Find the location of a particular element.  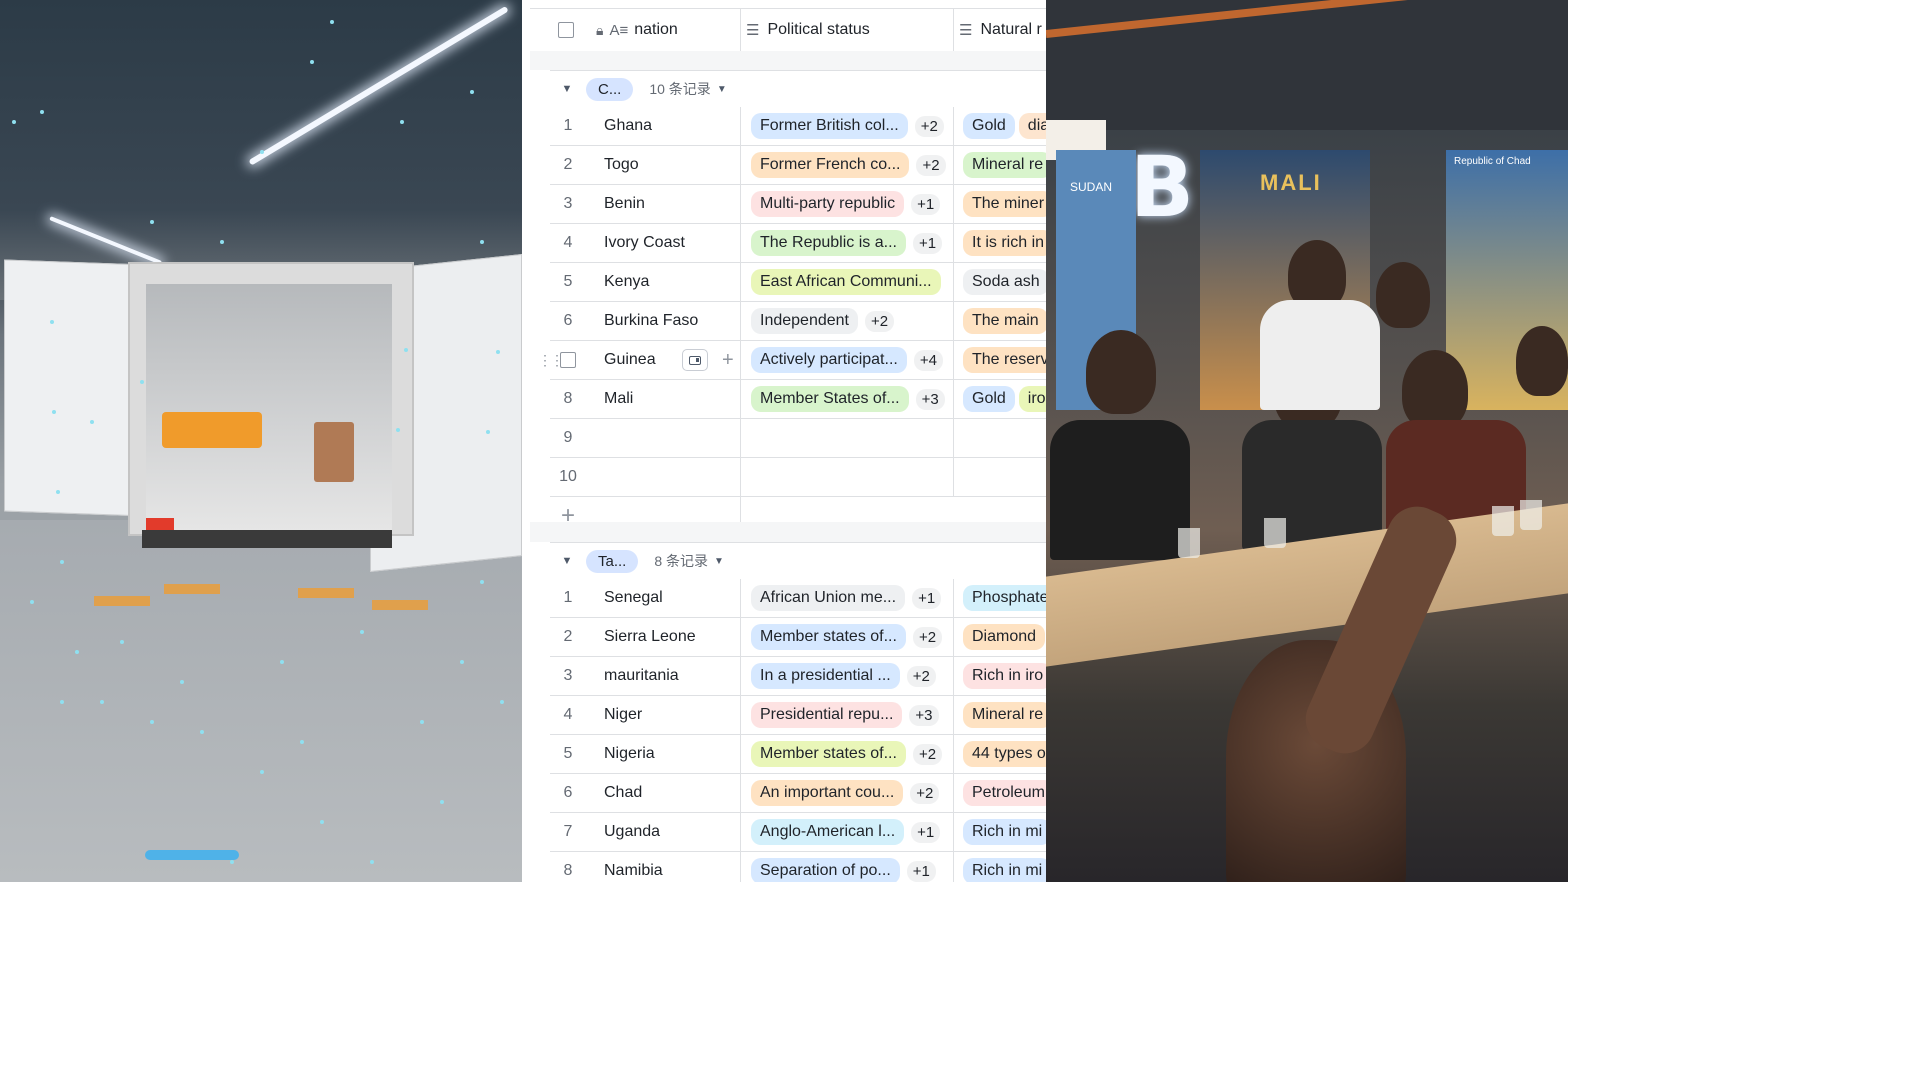

nation-cell: Namibia is located at coordinates (633, 871).